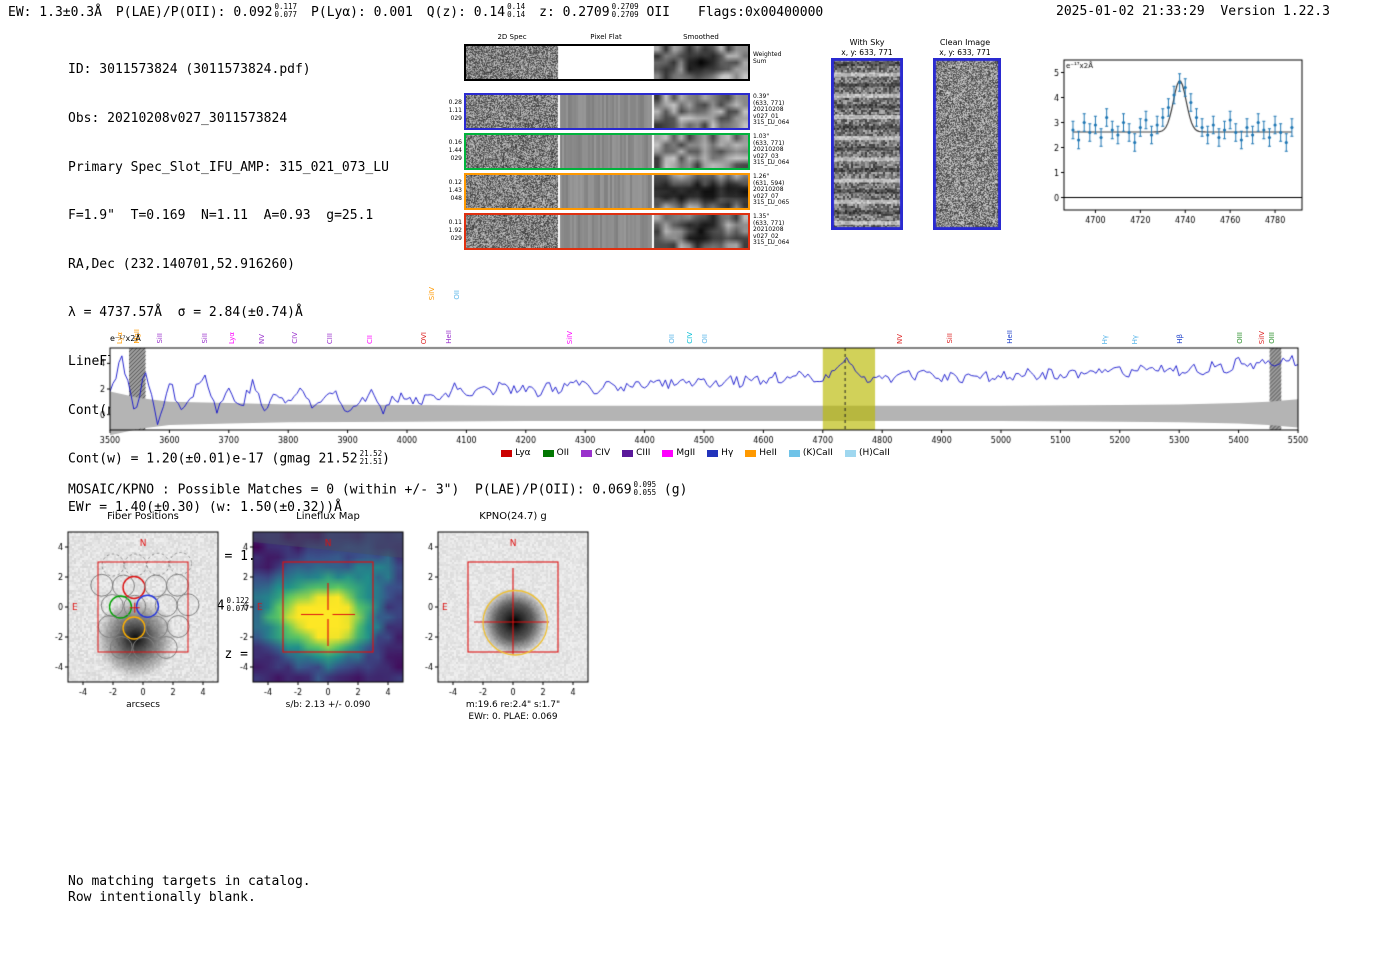 This screenshot has width=1400, height=953. Describe the element at coordinates (965, 42) in the screenshot. I see `clean-image-title: Clean Image` at that location.